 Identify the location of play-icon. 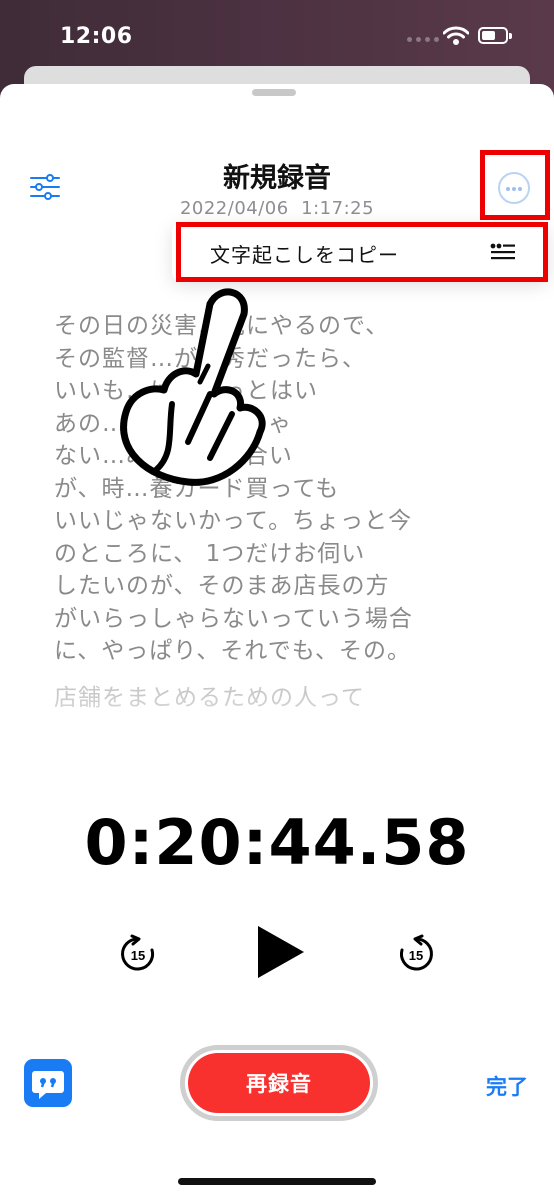
(280, 952).